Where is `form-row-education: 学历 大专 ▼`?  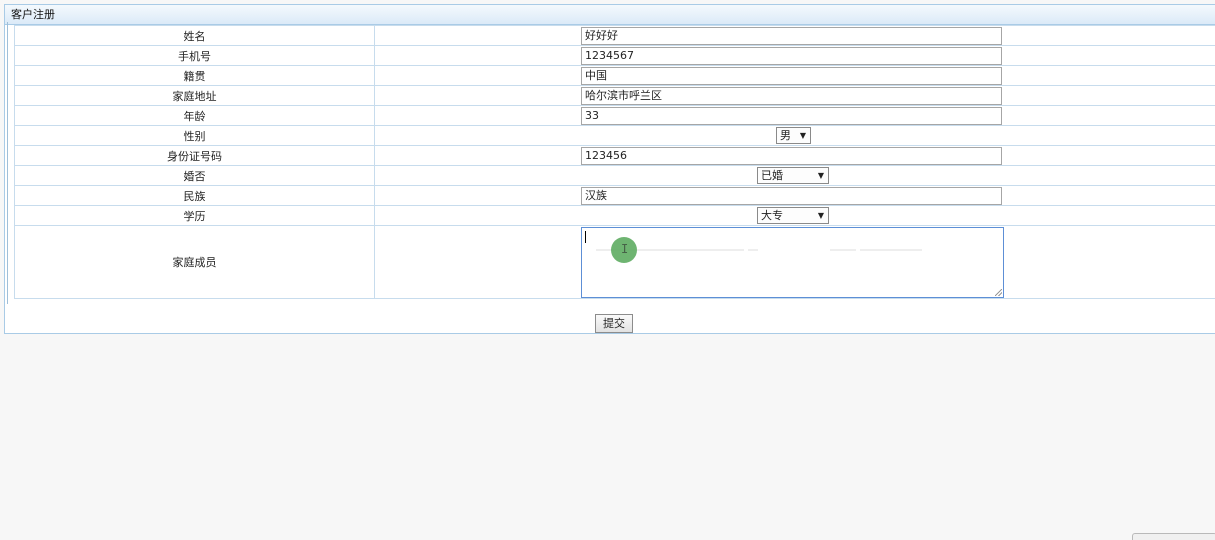
form-row-education: 学历 大专 ▼ is located at coordinates (615, 216).